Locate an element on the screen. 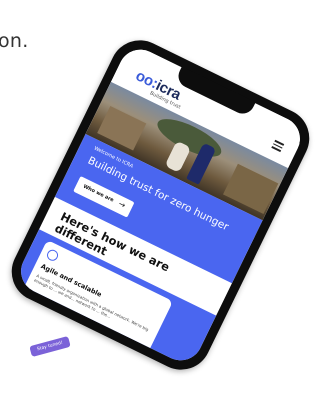  hamburger-icon is located at coordinates (278, 145).